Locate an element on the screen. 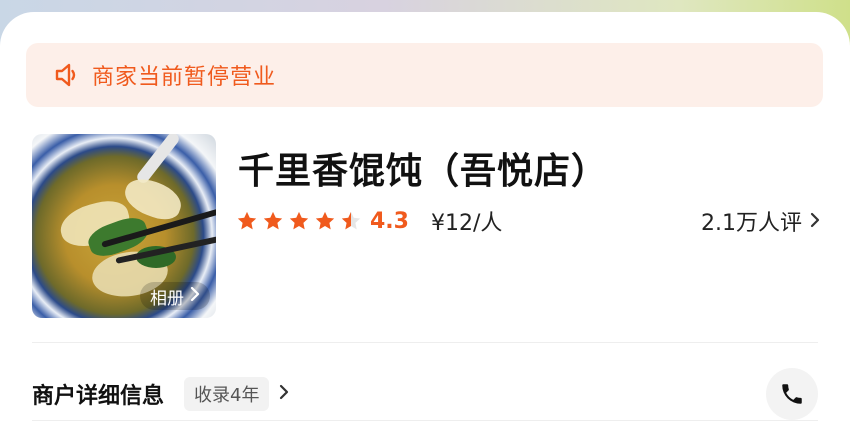  average-price: ¥12/人 is located at coordinates (466, 223).